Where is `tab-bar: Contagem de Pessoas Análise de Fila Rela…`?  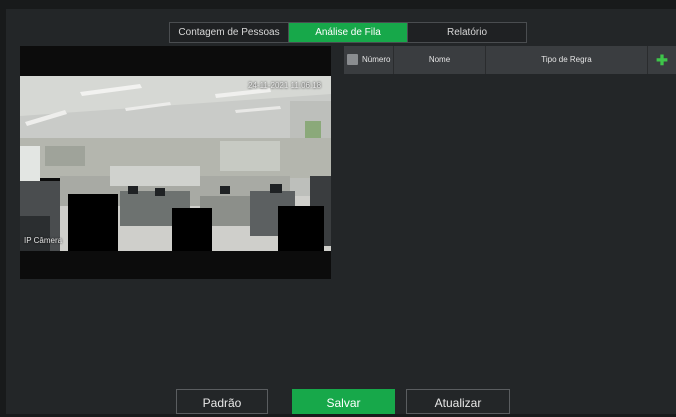
tab-bar: Contagem de Pessoas Análise de Fila Rela… is located at coordinates (348, 32).